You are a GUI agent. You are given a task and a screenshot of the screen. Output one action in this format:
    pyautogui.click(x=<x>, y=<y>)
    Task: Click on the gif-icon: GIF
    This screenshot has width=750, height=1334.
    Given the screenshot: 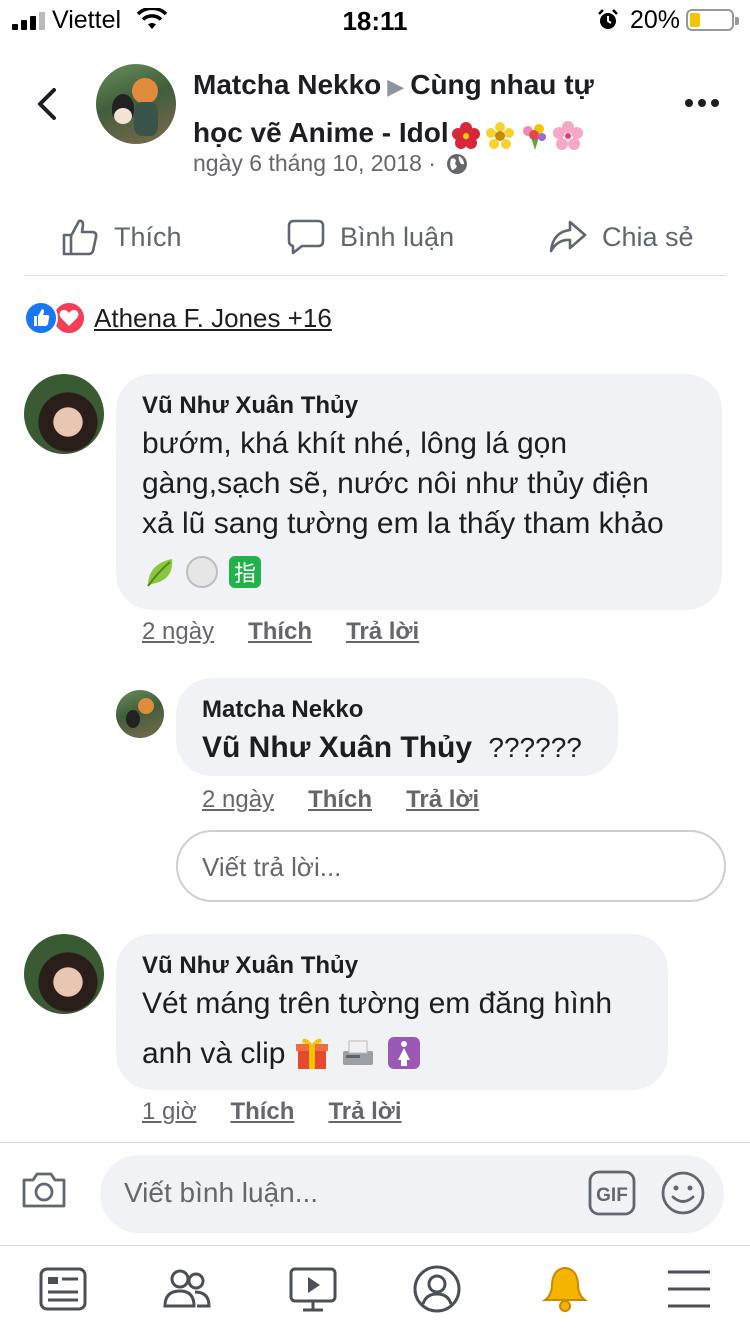 What is the action you would take?
    pyautogui.click(x=612, y=1193)
    